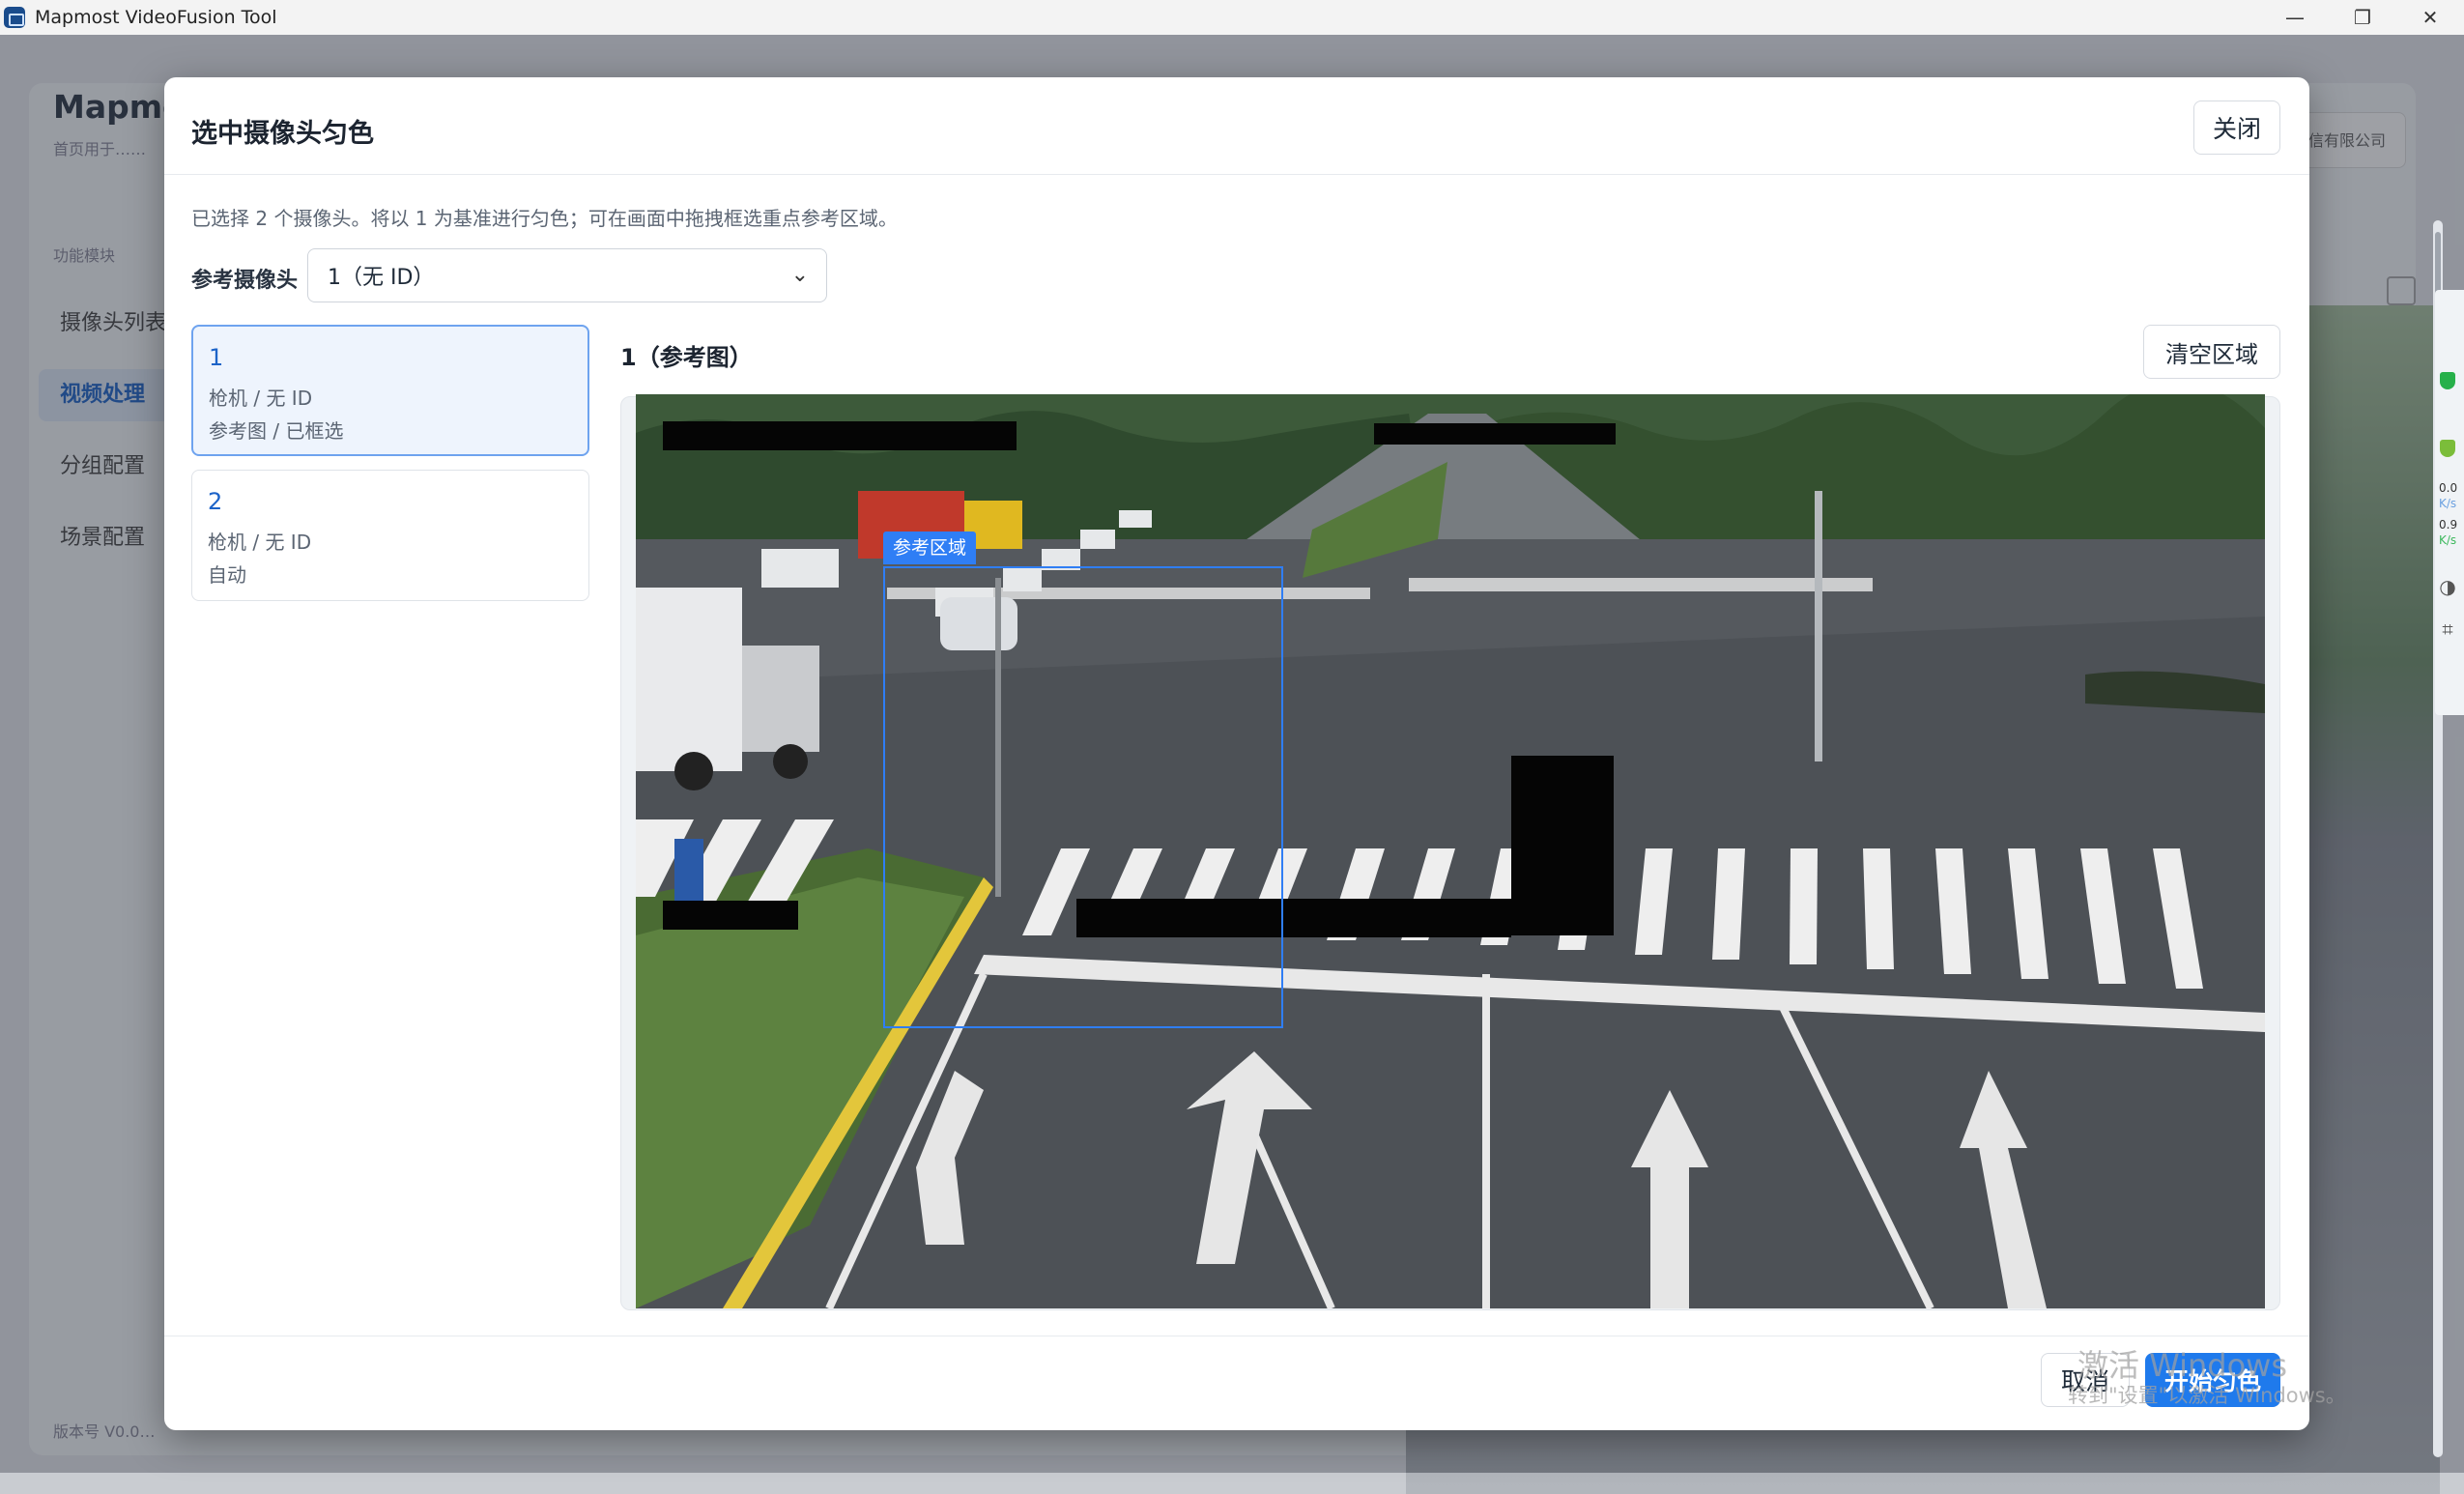 This screenshot has width=2464, height=1494. I want to click on upload-speed-unit: K/s, so click(2448, 504).